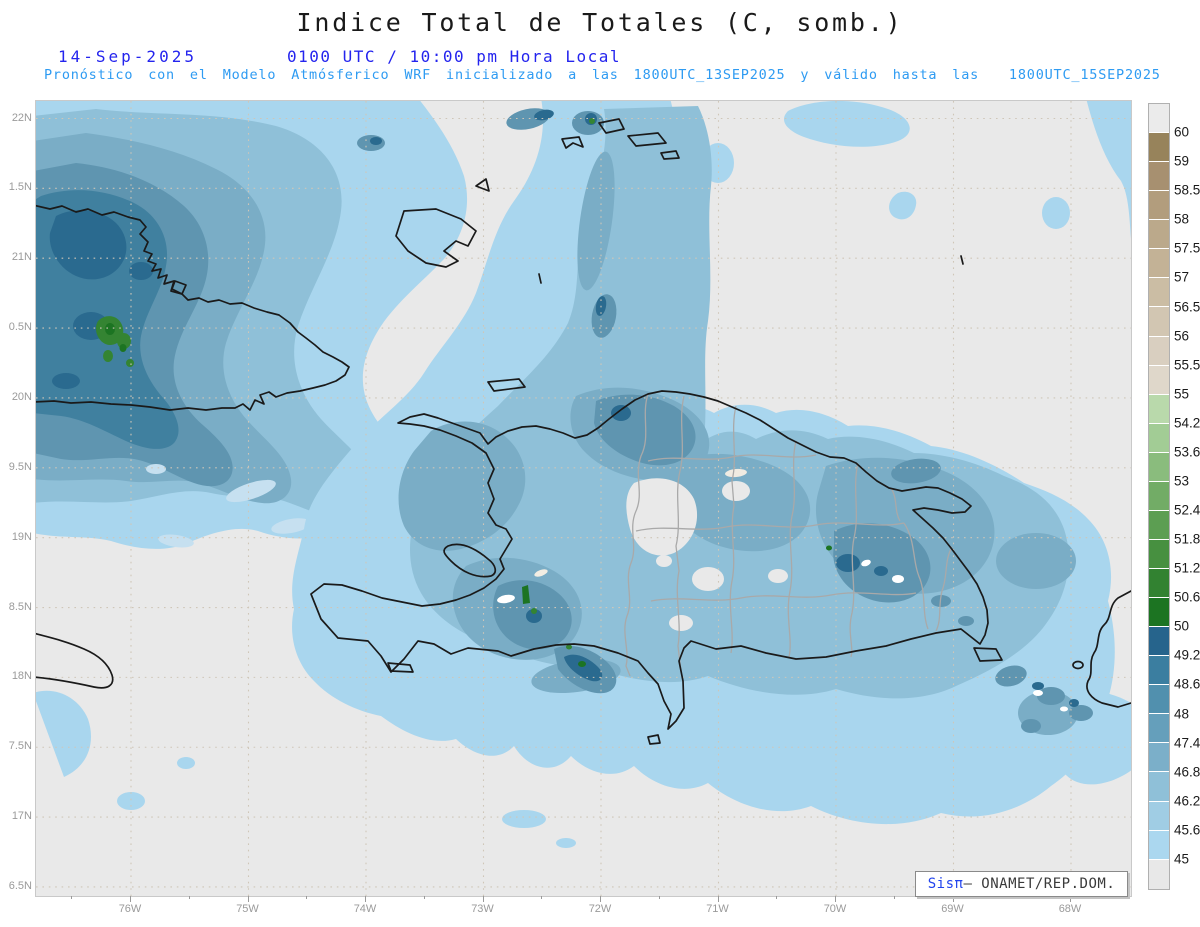 Image resolution: width=1200 pixels, height=927 pixels. What do you see at coordinates (21, 117) in the screenshot?
I see `lat-label-22N: 22N` at bounding box center [21, 117].